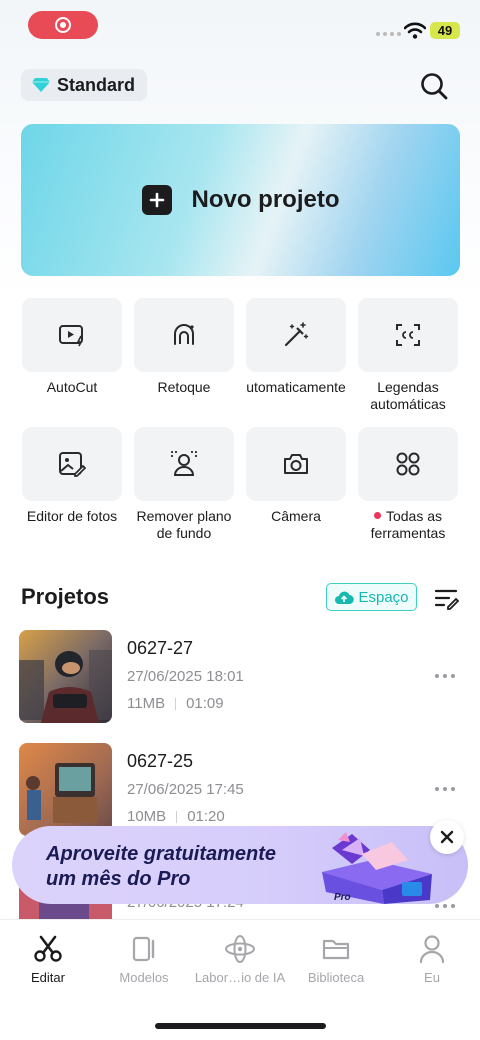  Describe the element at coordinates (184, 387) in the screenshot. I see `tool-label: Retoque` at that location.